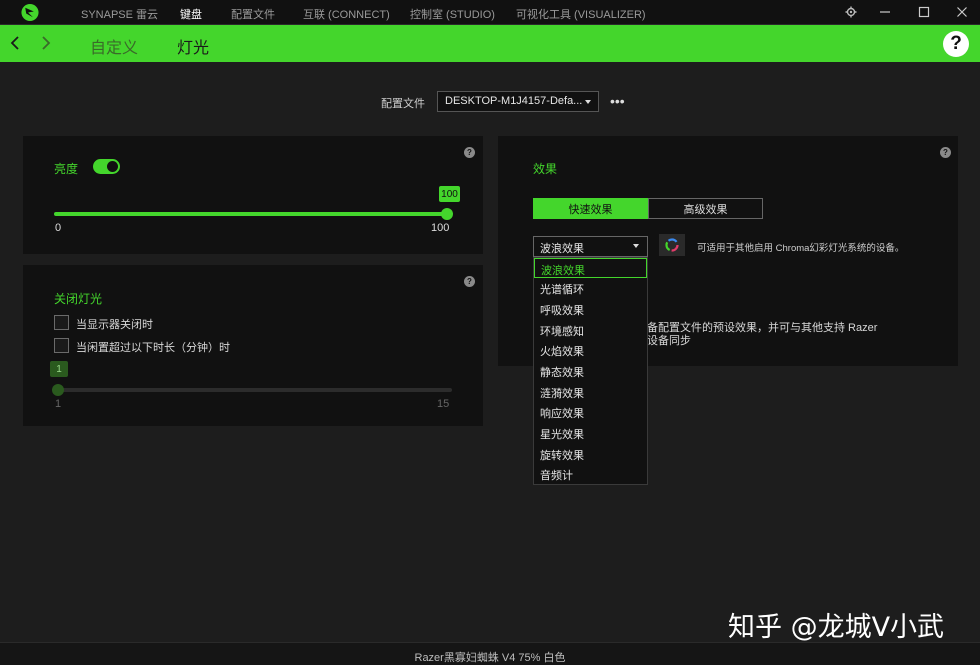 The image size is (980, 665). What do you see at coordinates (153, 348) in the screenshot?
I see `idle-label: 当闲置超过以下时长（分钟）时` at bounding box center [153, 348].